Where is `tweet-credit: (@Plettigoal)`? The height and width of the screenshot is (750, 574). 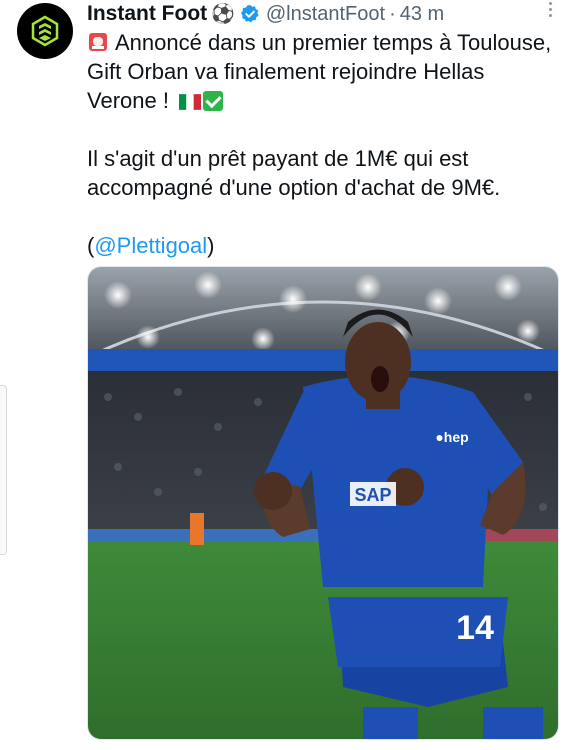
tweet-credit: (@Plettigoal) is located at coordinates (322, 245).